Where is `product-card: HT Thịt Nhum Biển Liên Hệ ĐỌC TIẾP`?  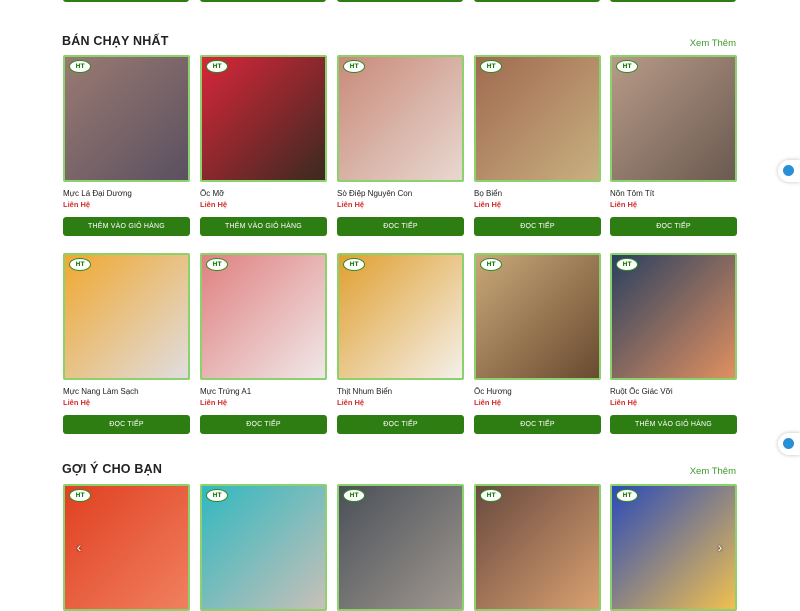
product-card: HT Thịt Nhum Biển Liên Hệ ĐỌC TIẾP is located at coordinates (400, 343).